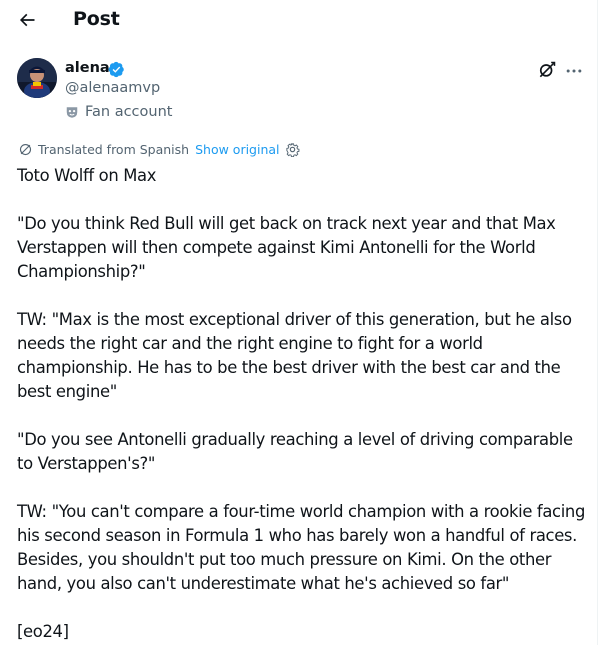 The width and height of the screenshot is (598, 645). What do you see at coordinates (298, 21) in the screenshot?
I see `top-bar: Post` at bounding box center [298, 21].